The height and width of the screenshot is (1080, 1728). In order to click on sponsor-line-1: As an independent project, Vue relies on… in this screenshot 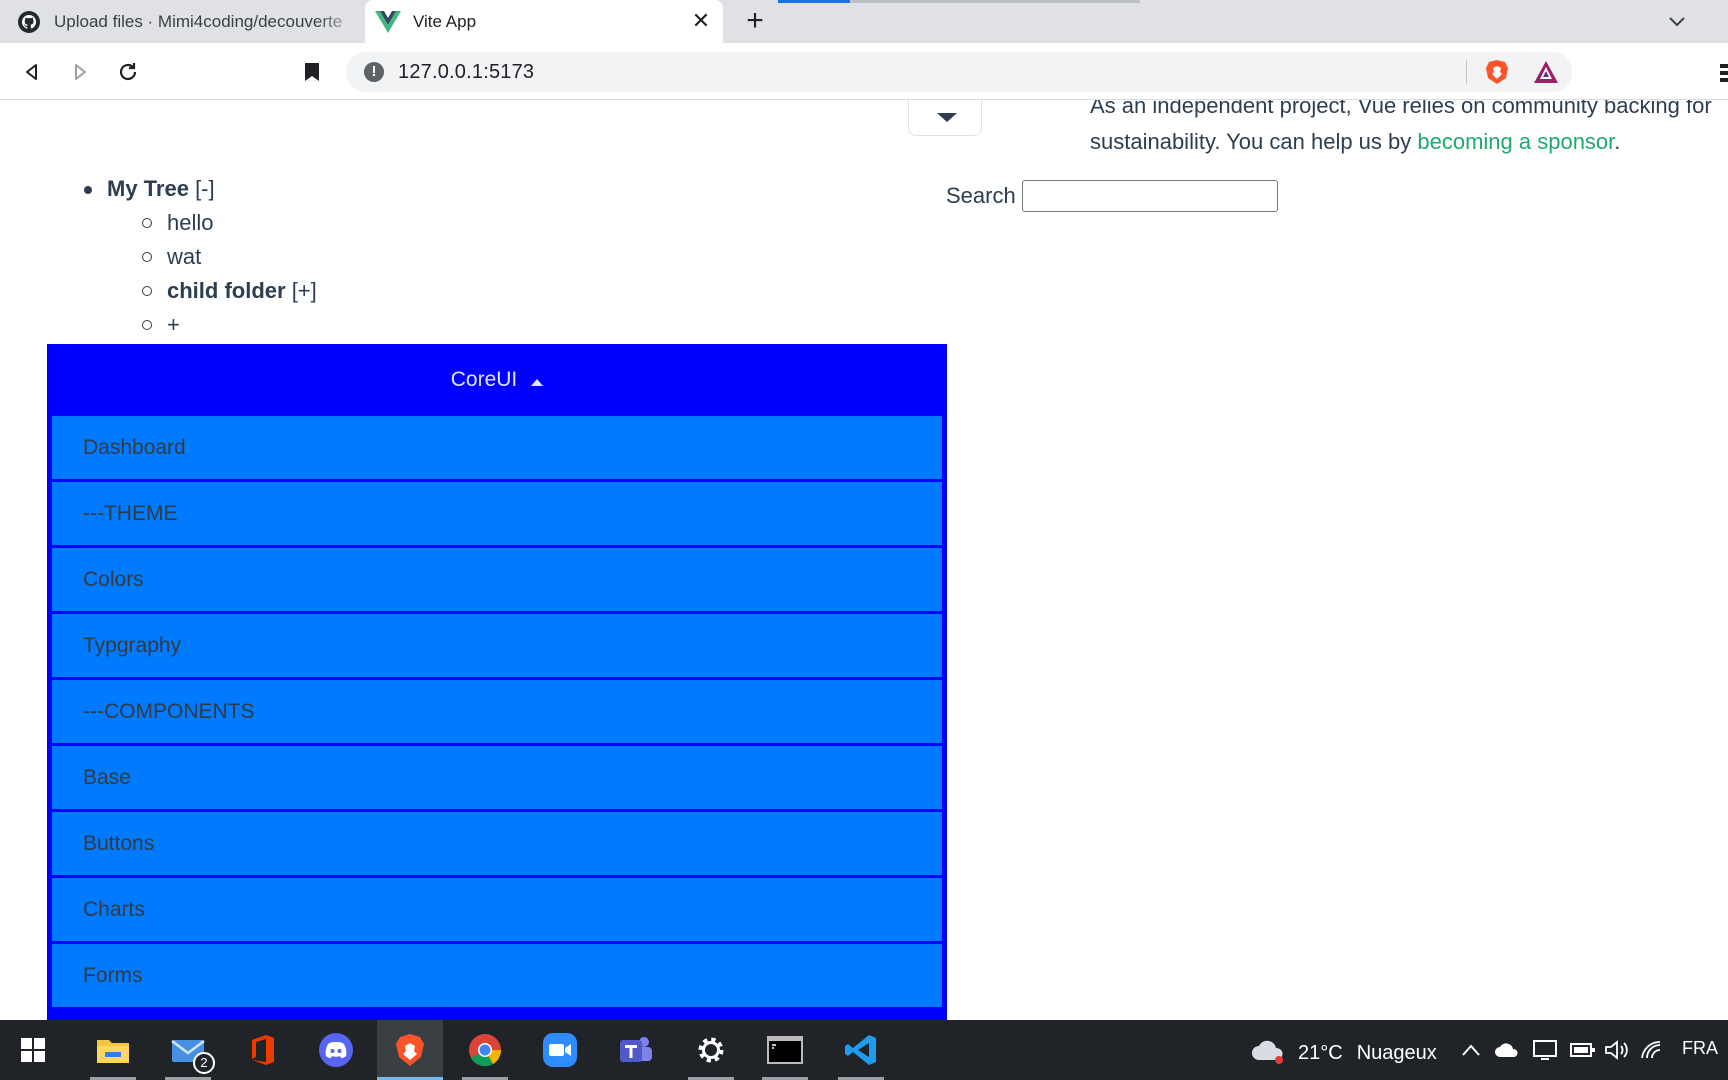, I will do `click(1401, 109)`.